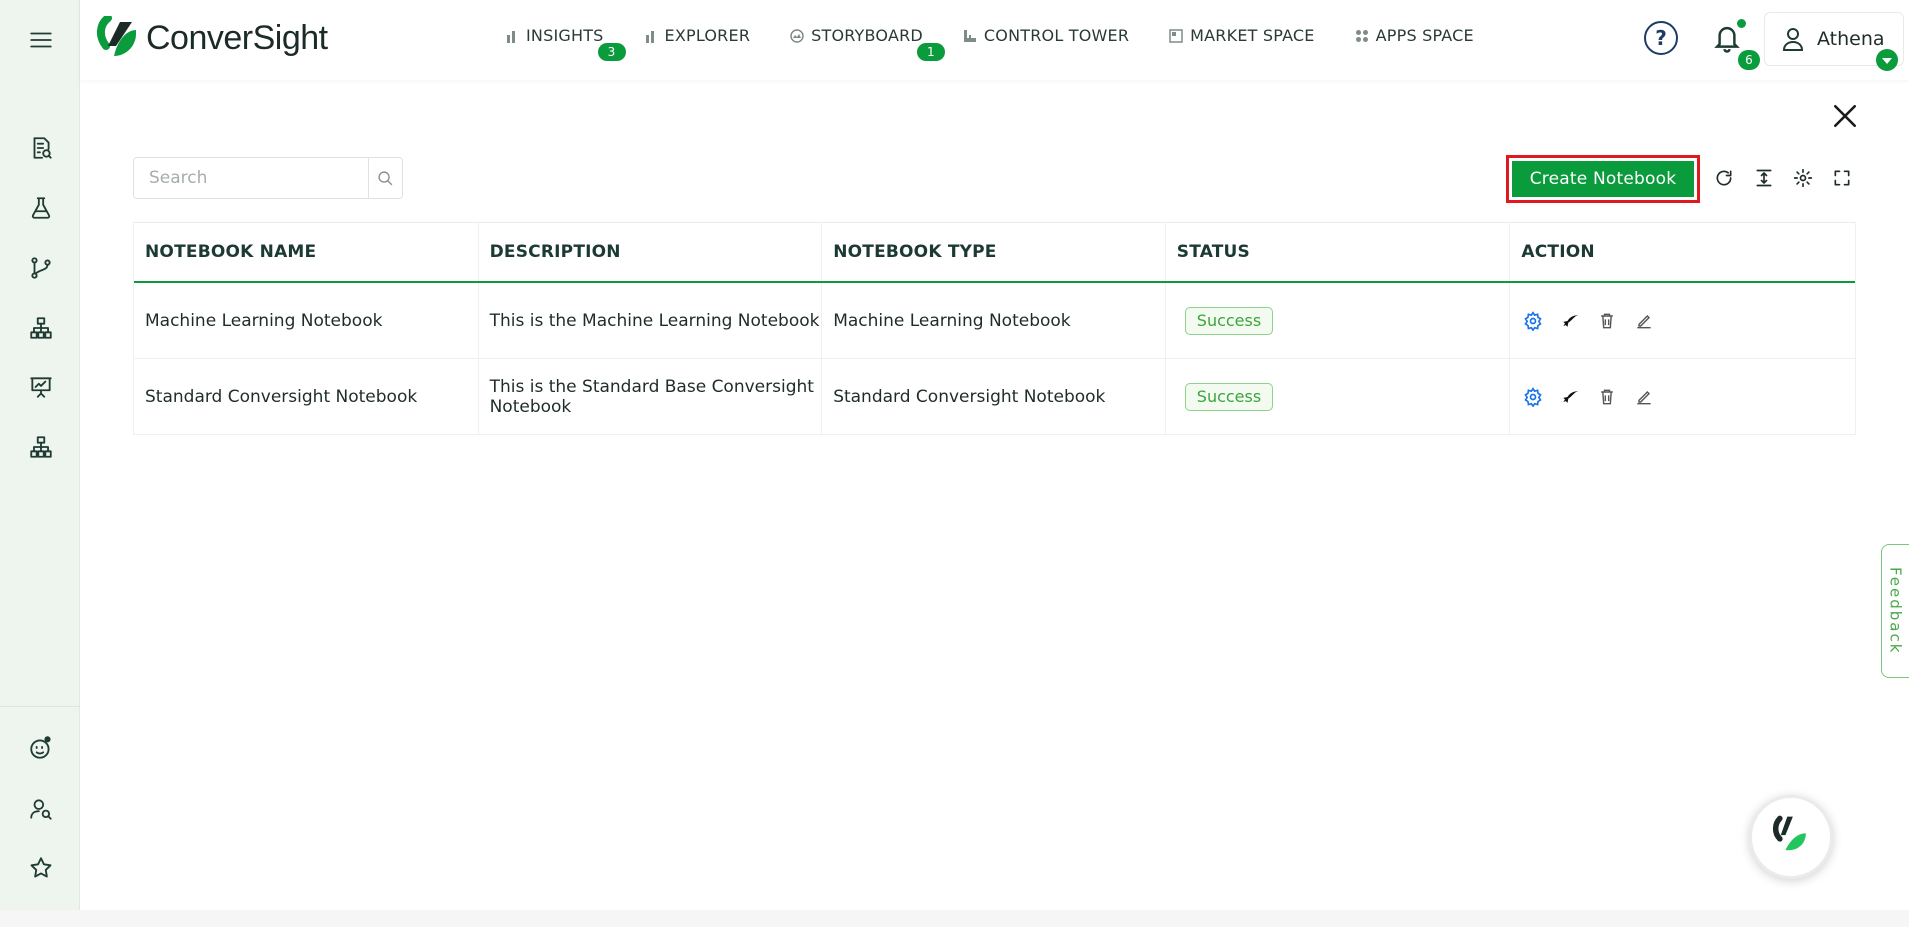  I want to click on column-height-icon, so click(1764, 178).